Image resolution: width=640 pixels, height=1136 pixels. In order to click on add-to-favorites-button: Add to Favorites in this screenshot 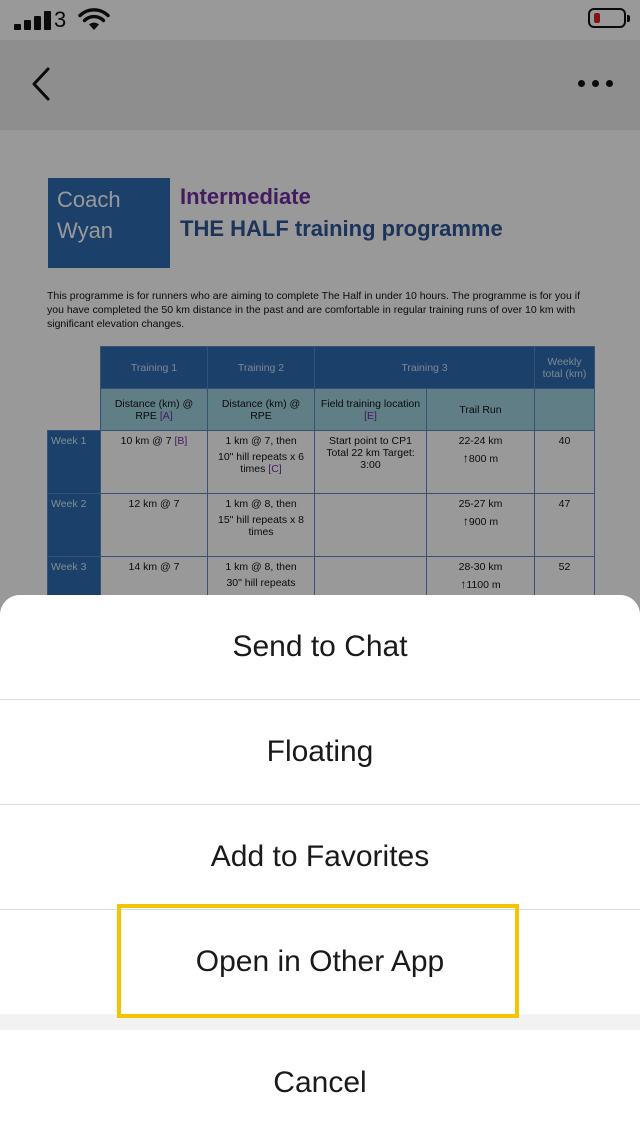, I will do `click(320, 857)`.